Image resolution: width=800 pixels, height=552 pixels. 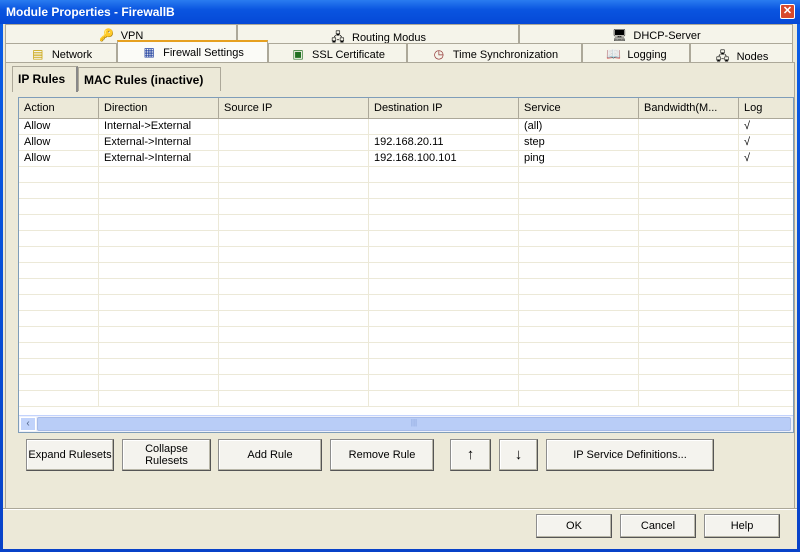 I want to click on table-cell: External->Internal, so click(x=159, y=143).